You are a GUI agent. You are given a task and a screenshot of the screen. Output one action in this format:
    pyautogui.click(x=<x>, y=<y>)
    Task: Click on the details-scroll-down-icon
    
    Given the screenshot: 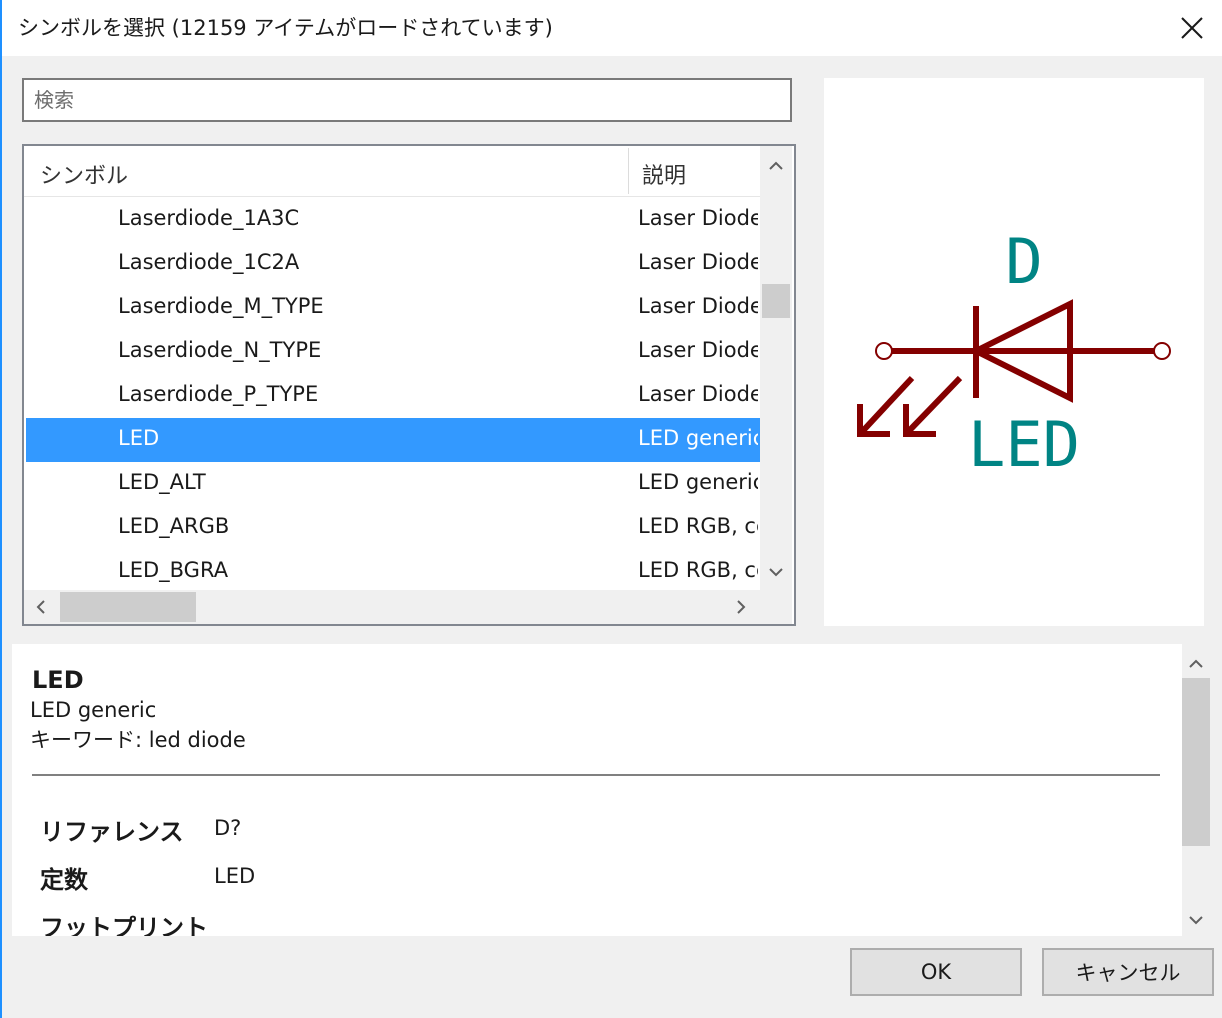 What is the action you would take?
    pyautogui.click(x=1196, y=920)
    